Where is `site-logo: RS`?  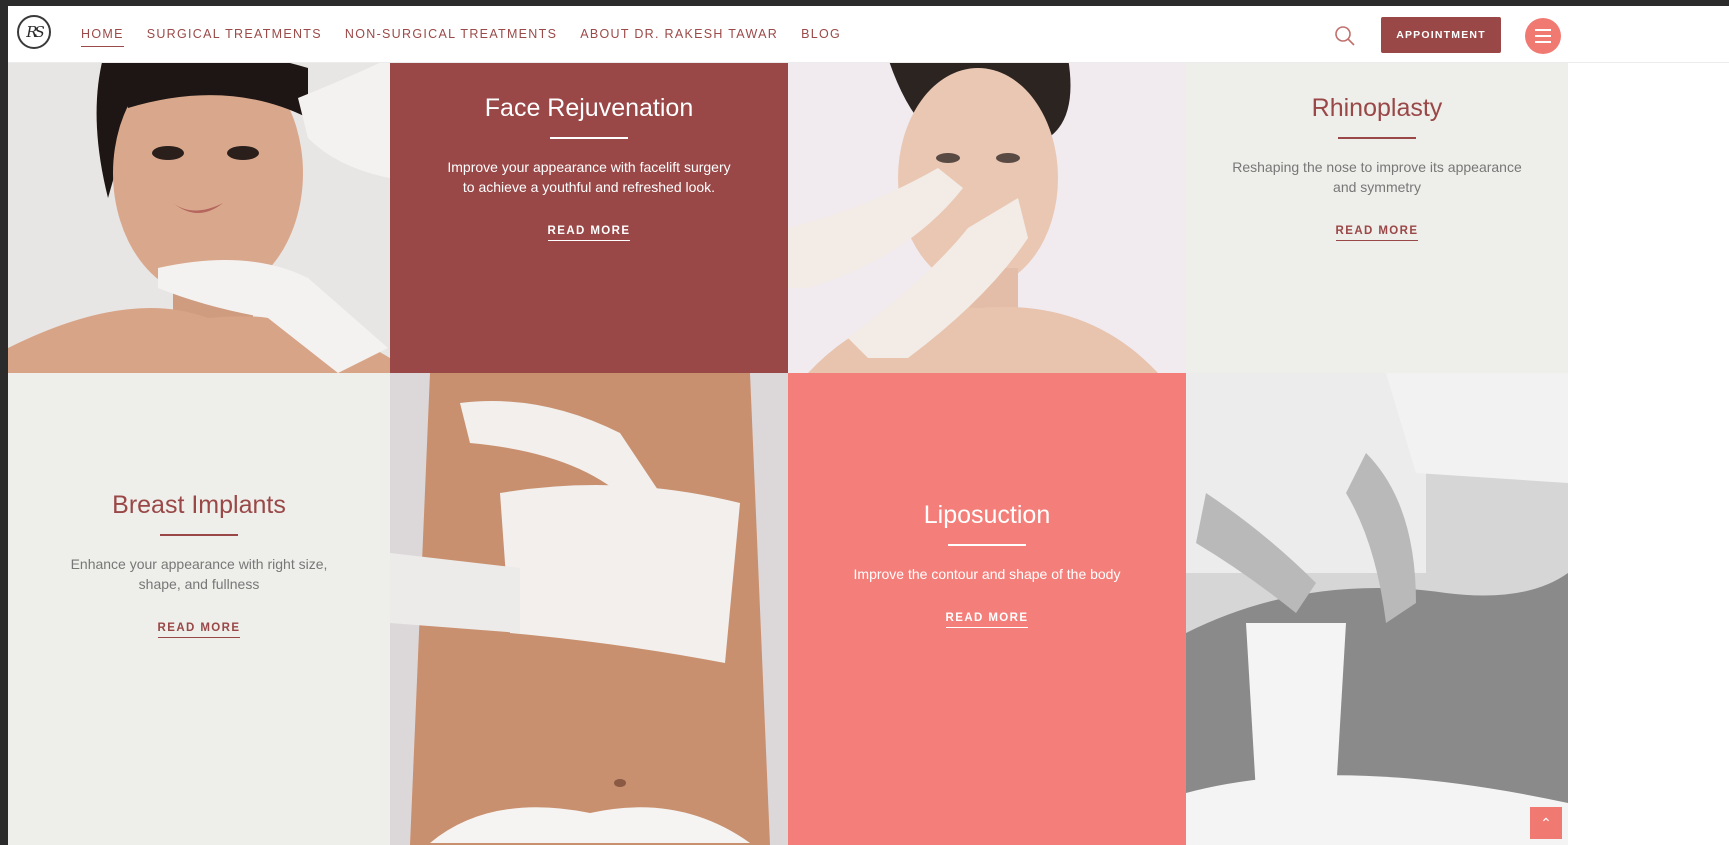
site-logo: RS is located at coordinates (34, 32).